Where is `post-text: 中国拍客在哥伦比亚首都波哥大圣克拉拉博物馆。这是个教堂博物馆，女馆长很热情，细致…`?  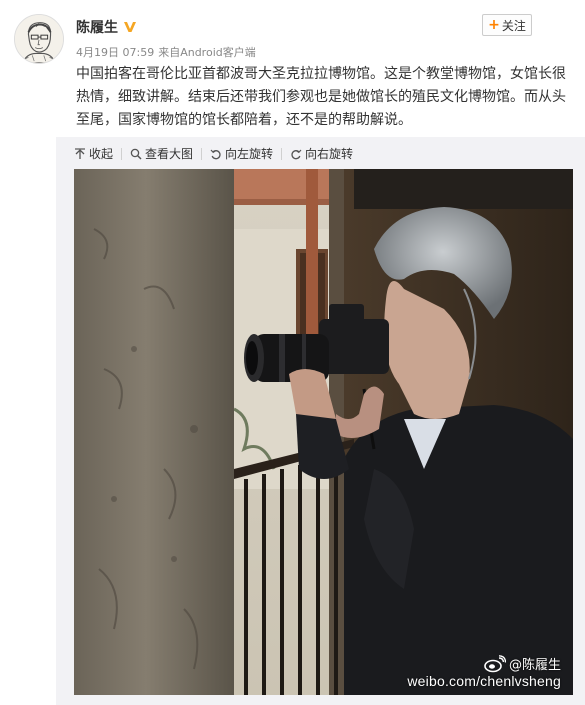
post-text: 中国拍客在哥伦比亚首都波哥大圣克拉拉博物馆。这是个教堂博物馆，女馆长很热情，细致… is located at coordinates (321, 97).